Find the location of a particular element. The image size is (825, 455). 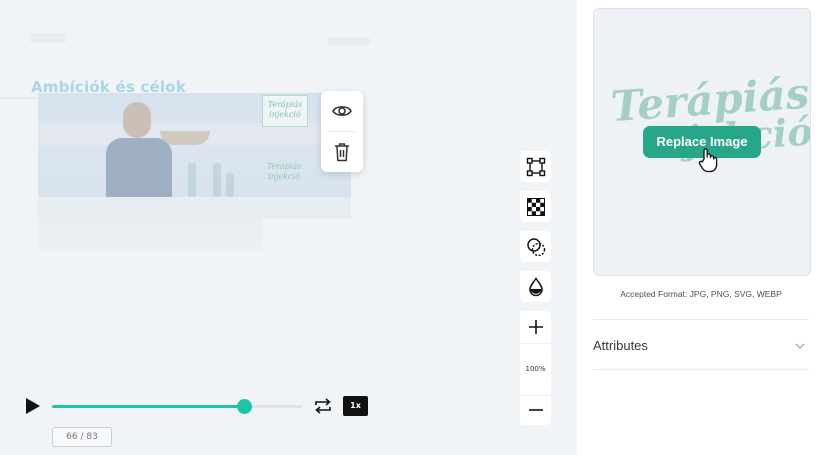

loop-icon is located at coordinates (323, 406).